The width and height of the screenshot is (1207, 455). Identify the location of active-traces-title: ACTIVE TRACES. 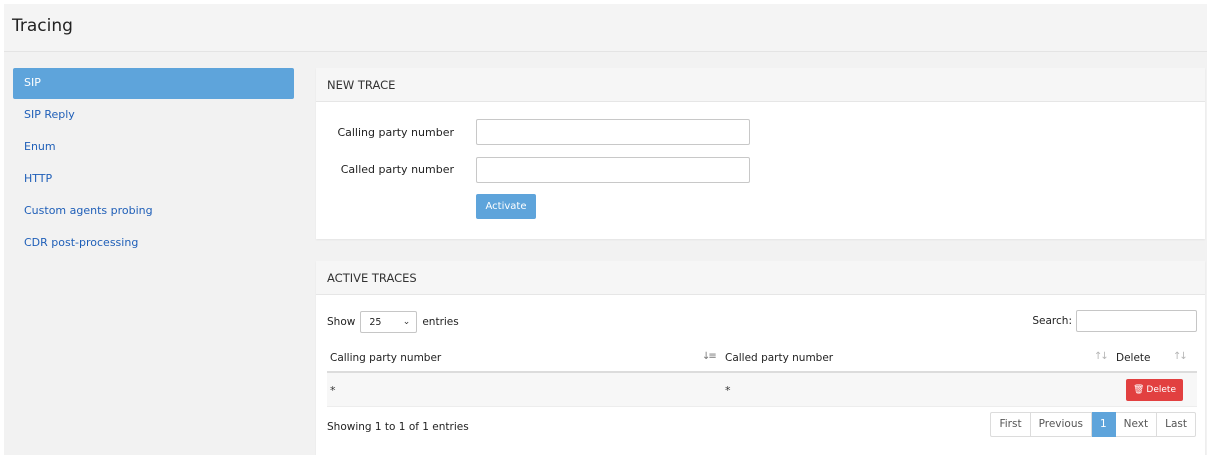
(760, 278).